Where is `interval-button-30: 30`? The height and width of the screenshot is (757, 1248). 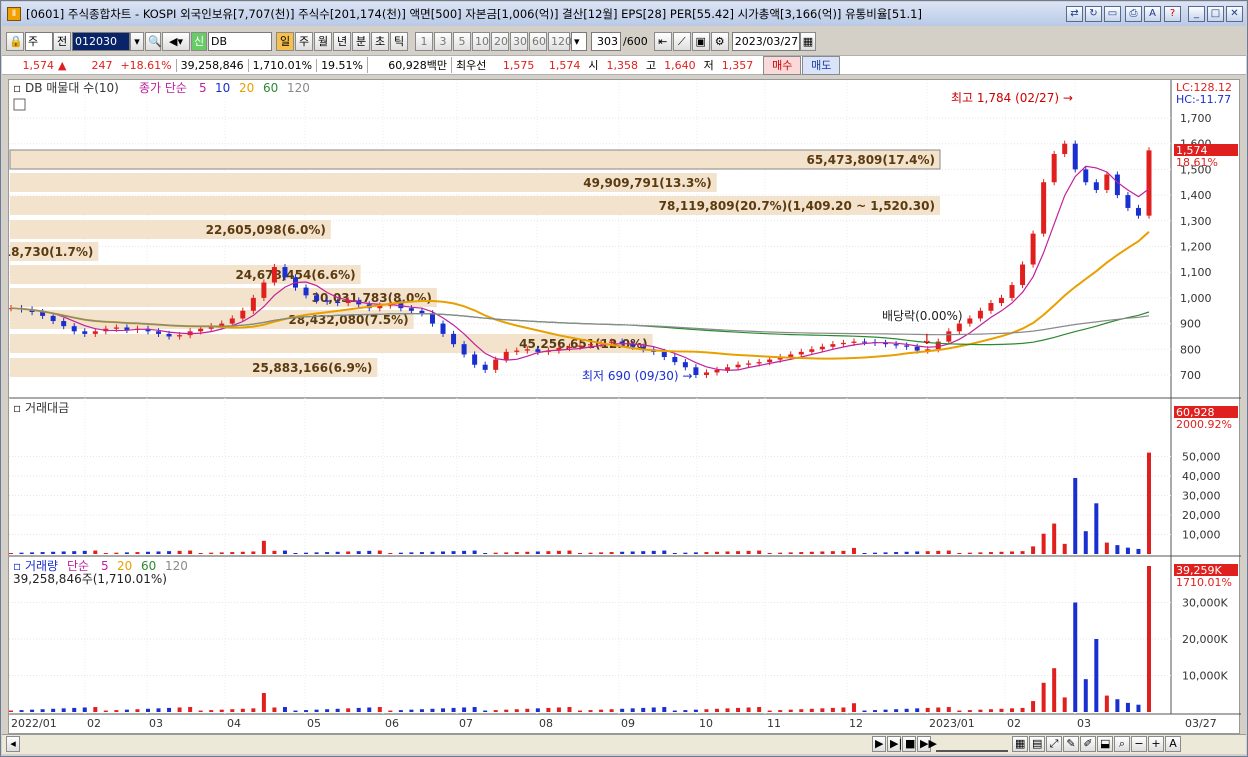
interval-button-30: 30 is located at coordinates (519, 41).